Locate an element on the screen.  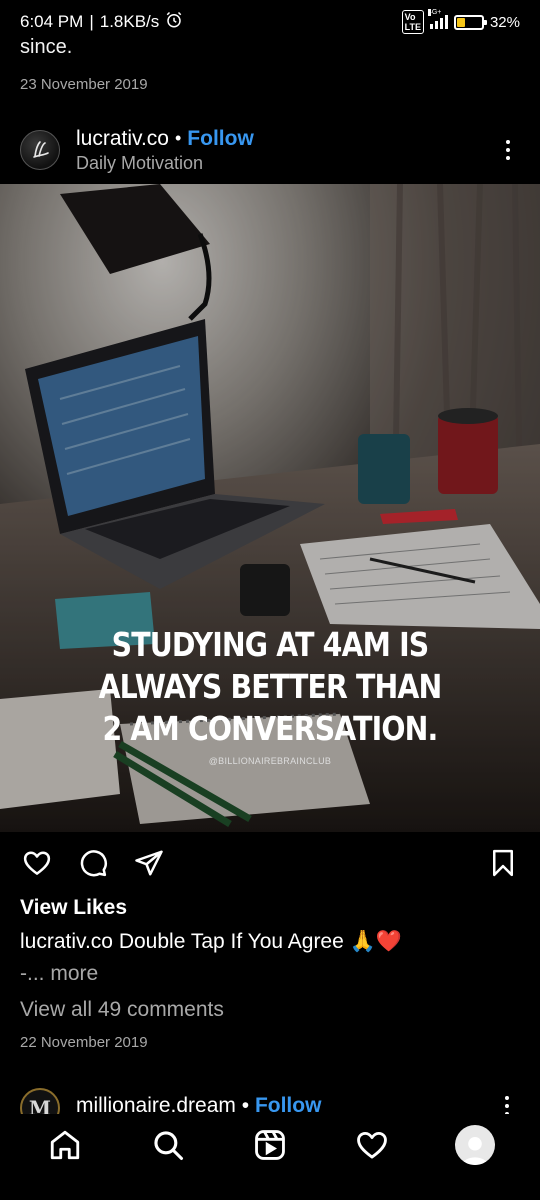
alarm-icon is located at coordinates (174, 22).